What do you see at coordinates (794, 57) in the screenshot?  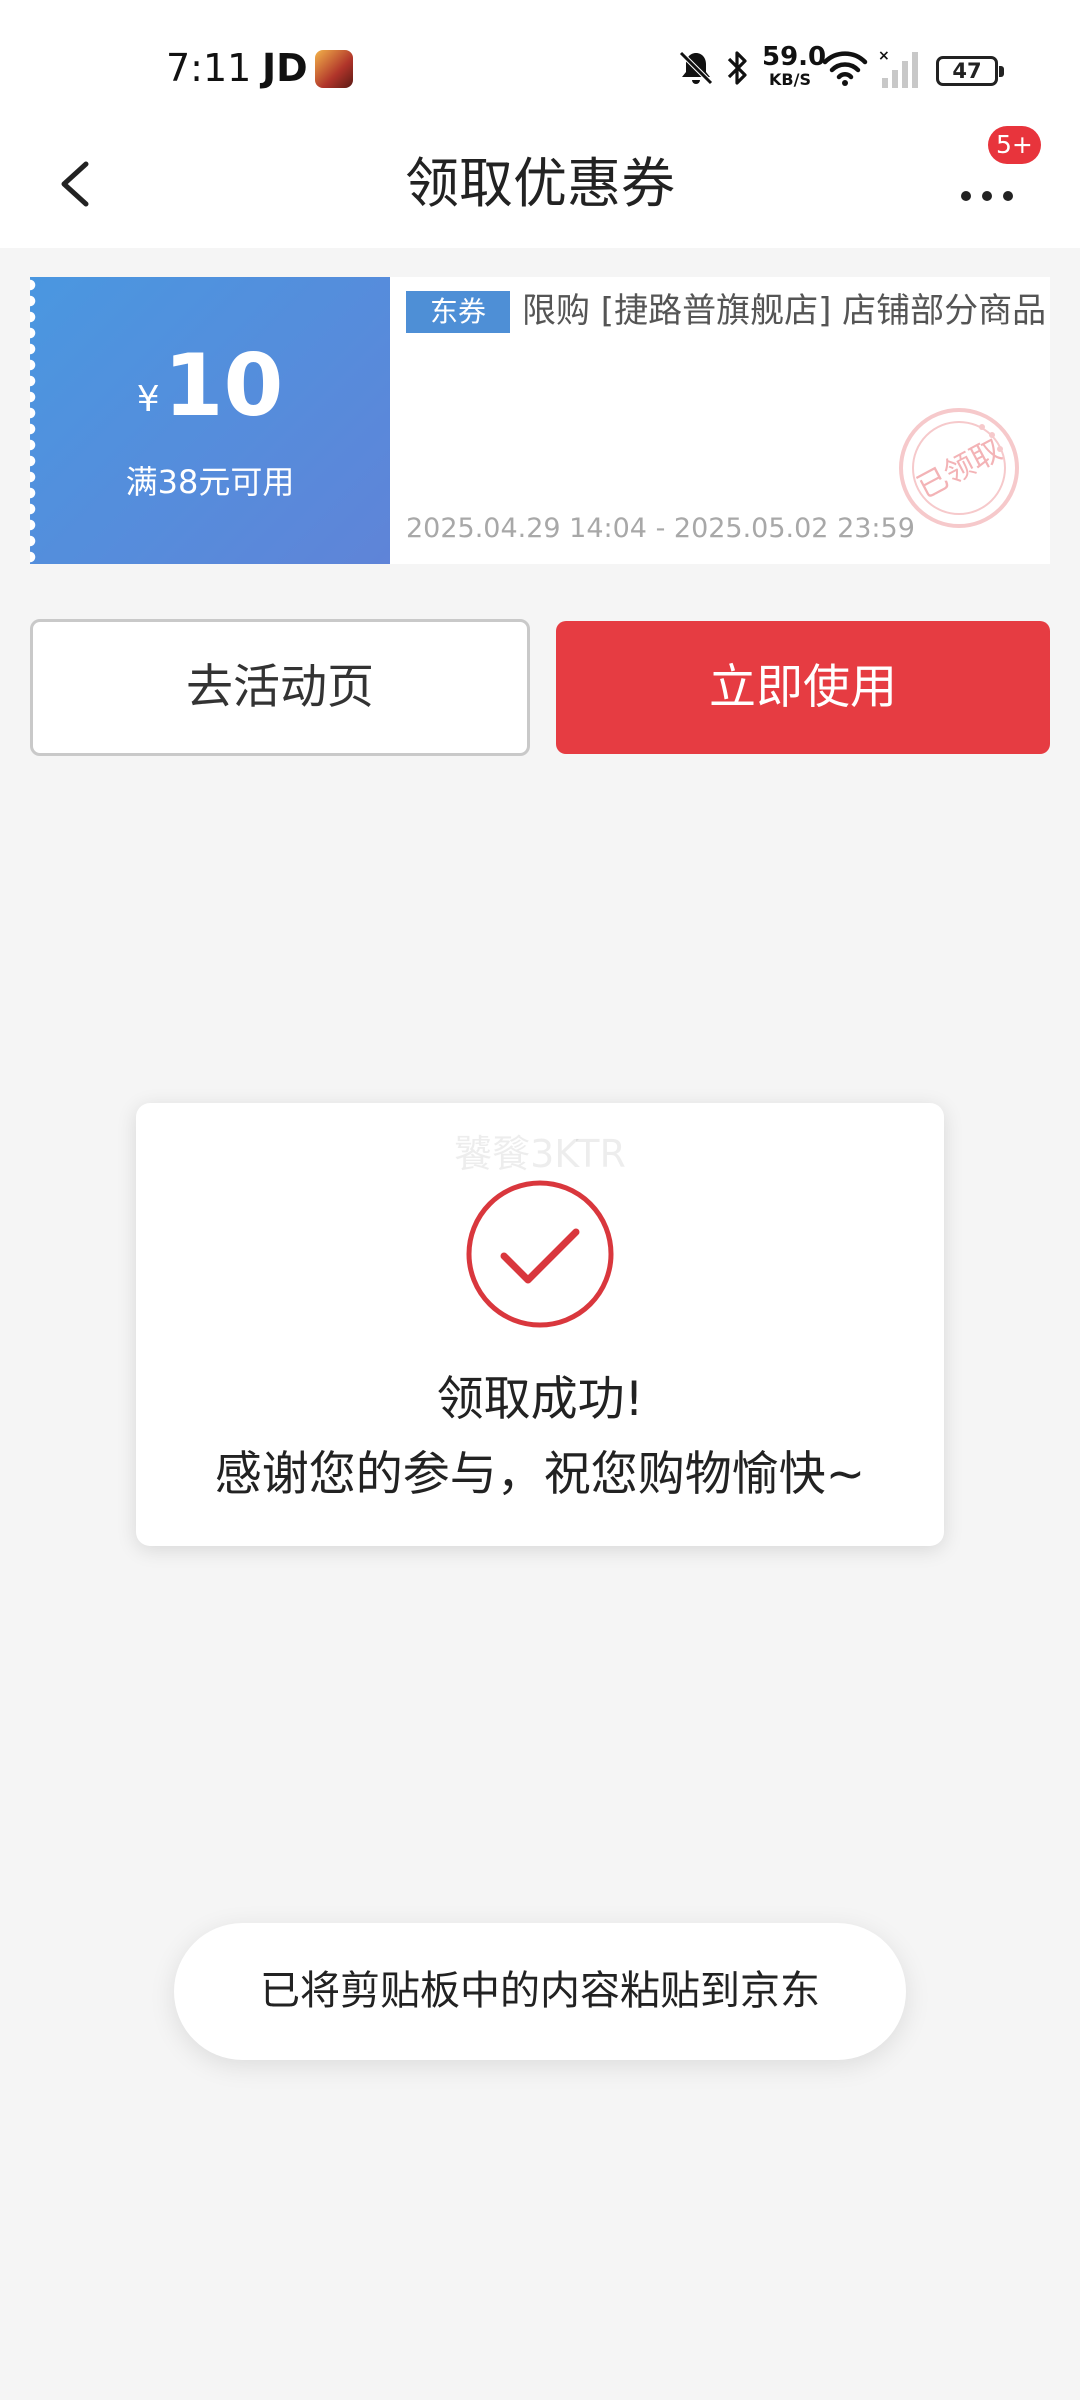 I see `net-speed-value: 59.0` at bounding box center [794, 57].